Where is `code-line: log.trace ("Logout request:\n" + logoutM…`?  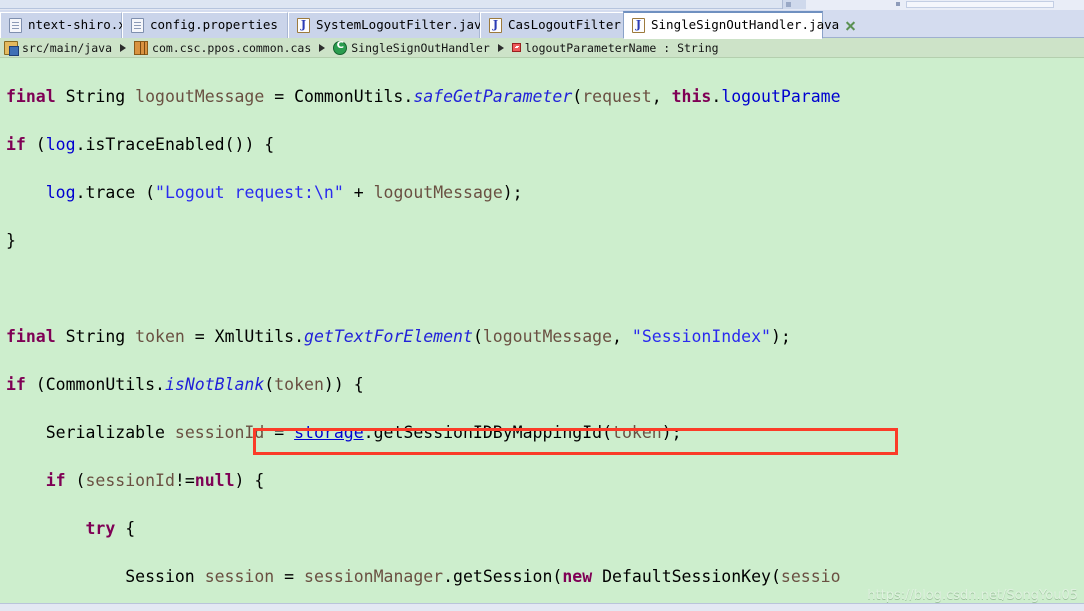 code-line: log.trace ("Logout request:\n" + logoutM… is located at coordinates (284, 192).